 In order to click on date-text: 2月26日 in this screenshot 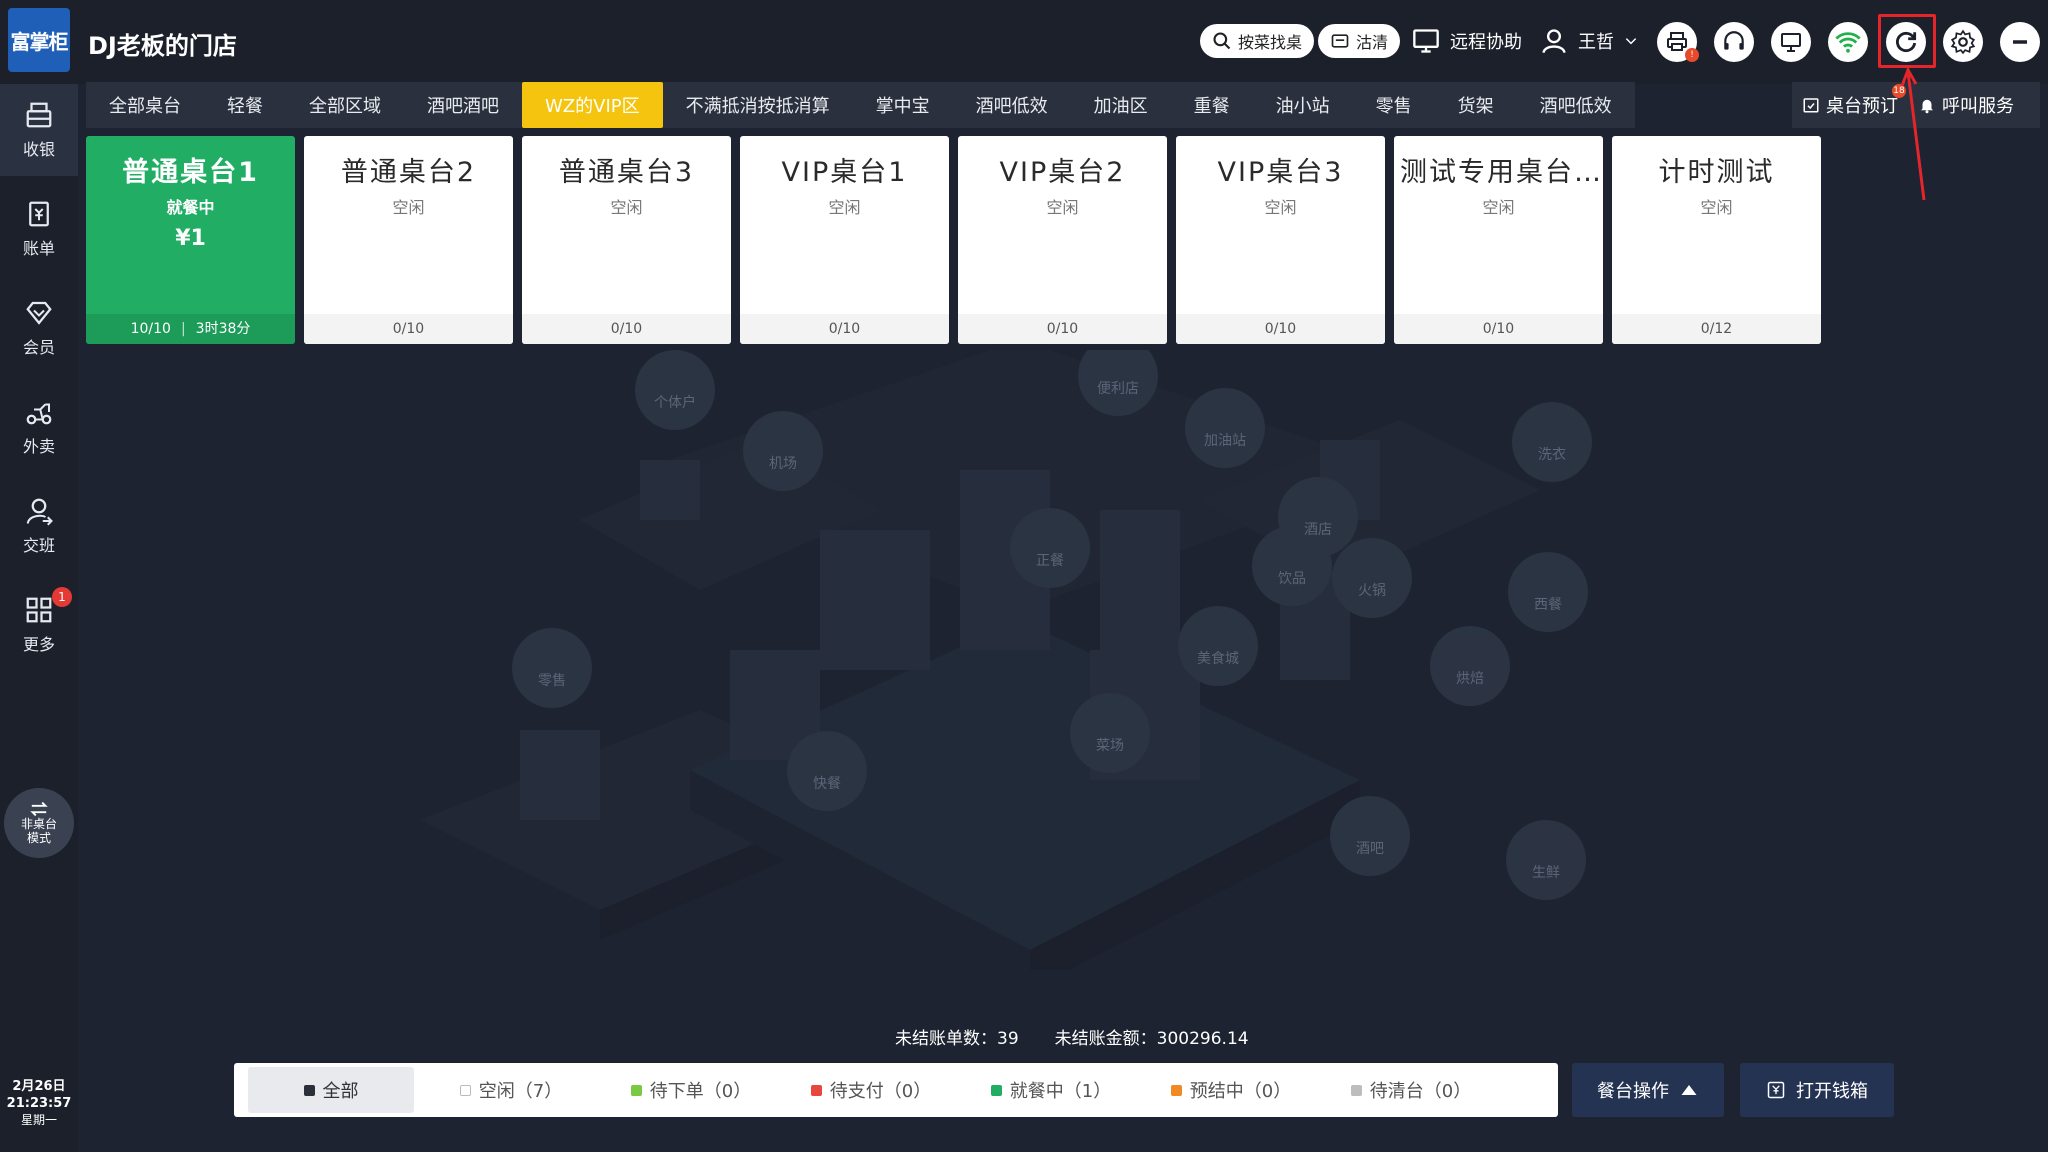, I will do `click(39, 1086)`.